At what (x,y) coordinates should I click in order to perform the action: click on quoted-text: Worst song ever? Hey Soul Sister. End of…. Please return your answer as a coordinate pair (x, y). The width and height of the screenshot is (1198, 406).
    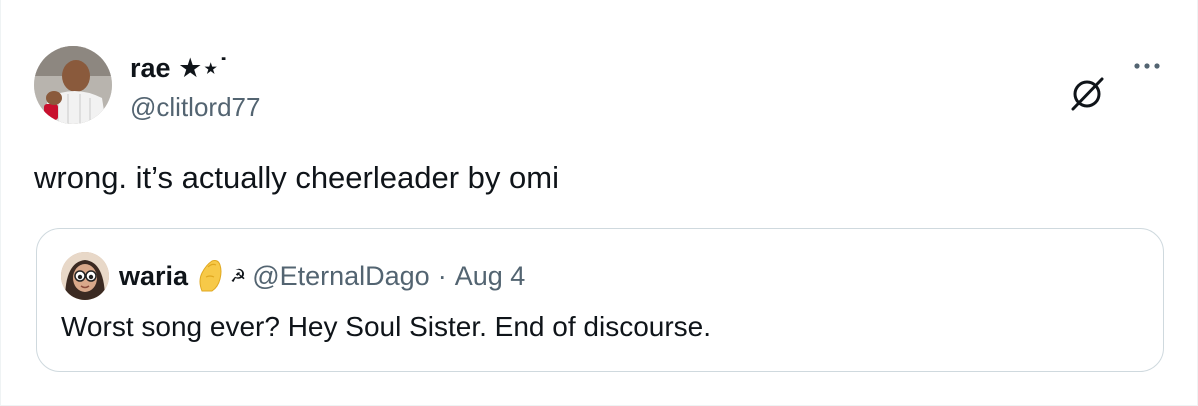
    Looking at the image, I should click on (386, 326).